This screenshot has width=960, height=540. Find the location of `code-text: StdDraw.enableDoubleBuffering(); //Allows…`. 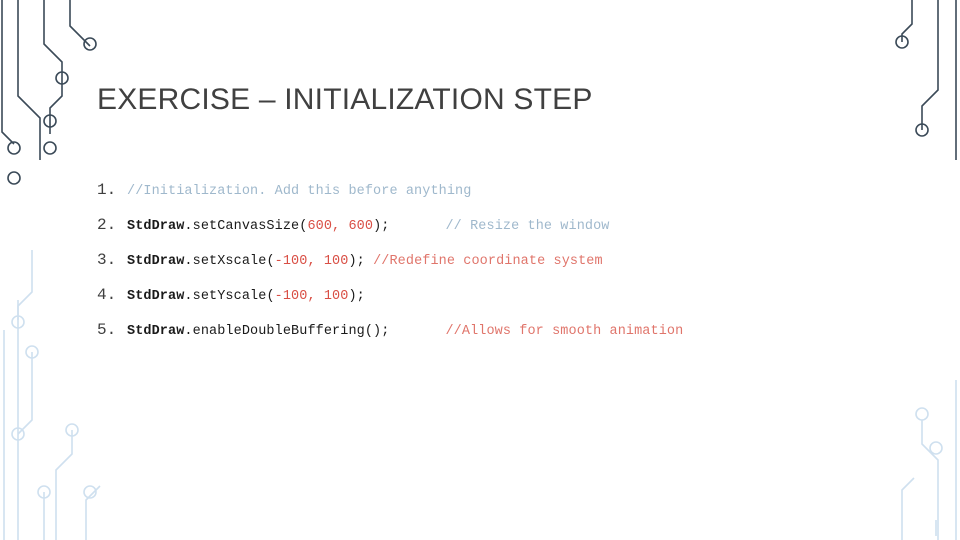

code-text: StdDraw.enableDoubleBuffering(); //Allows… is located at coordinates (405, 331).